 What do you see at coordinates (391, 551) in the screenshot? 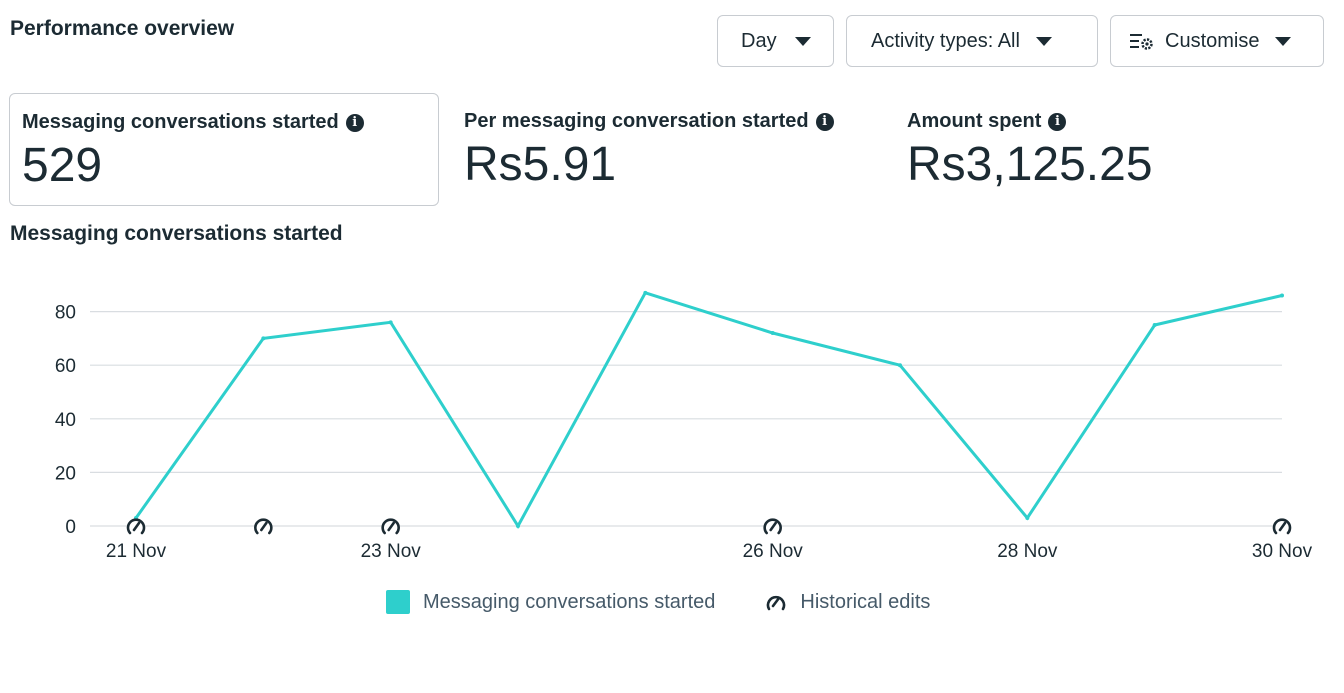
I see `x-tick-label: 23 Nov` at bounding box center [391, 551].